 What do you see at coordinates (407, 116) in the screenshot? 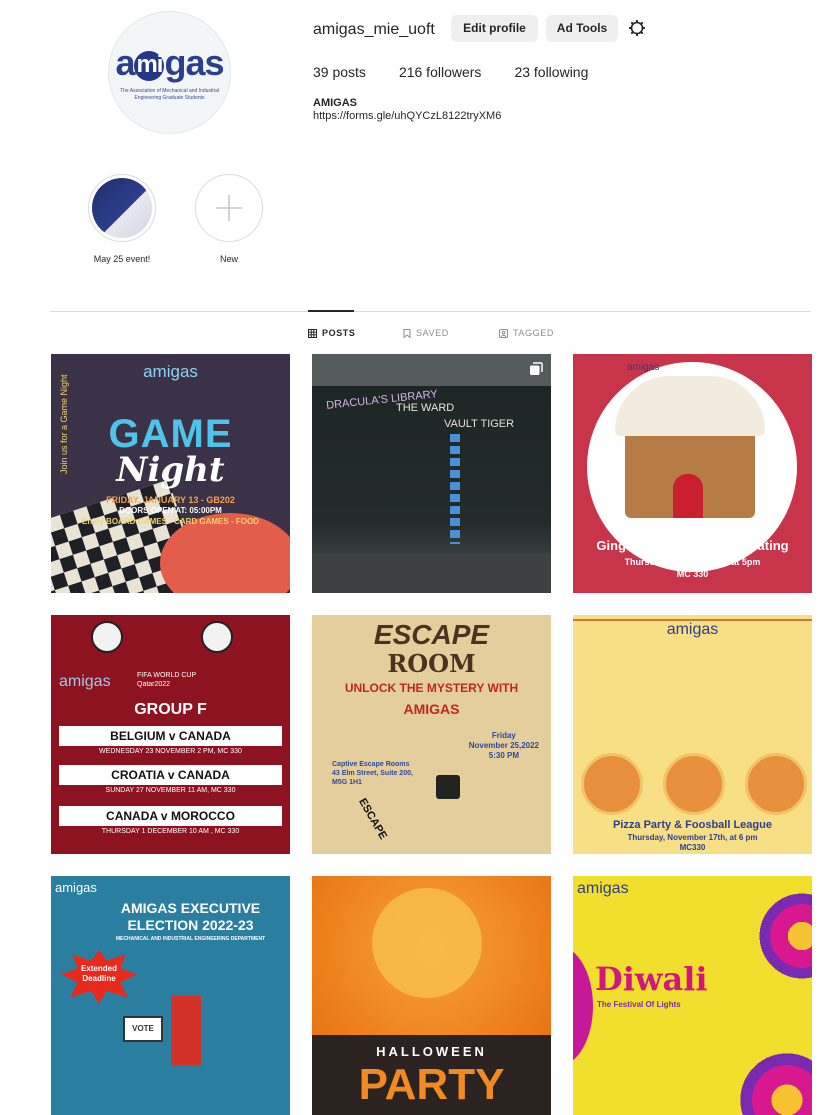
I see `bio-link: https://forms.gle/uhQYCzL8122tryXM6` at bounding box center [407, 116].